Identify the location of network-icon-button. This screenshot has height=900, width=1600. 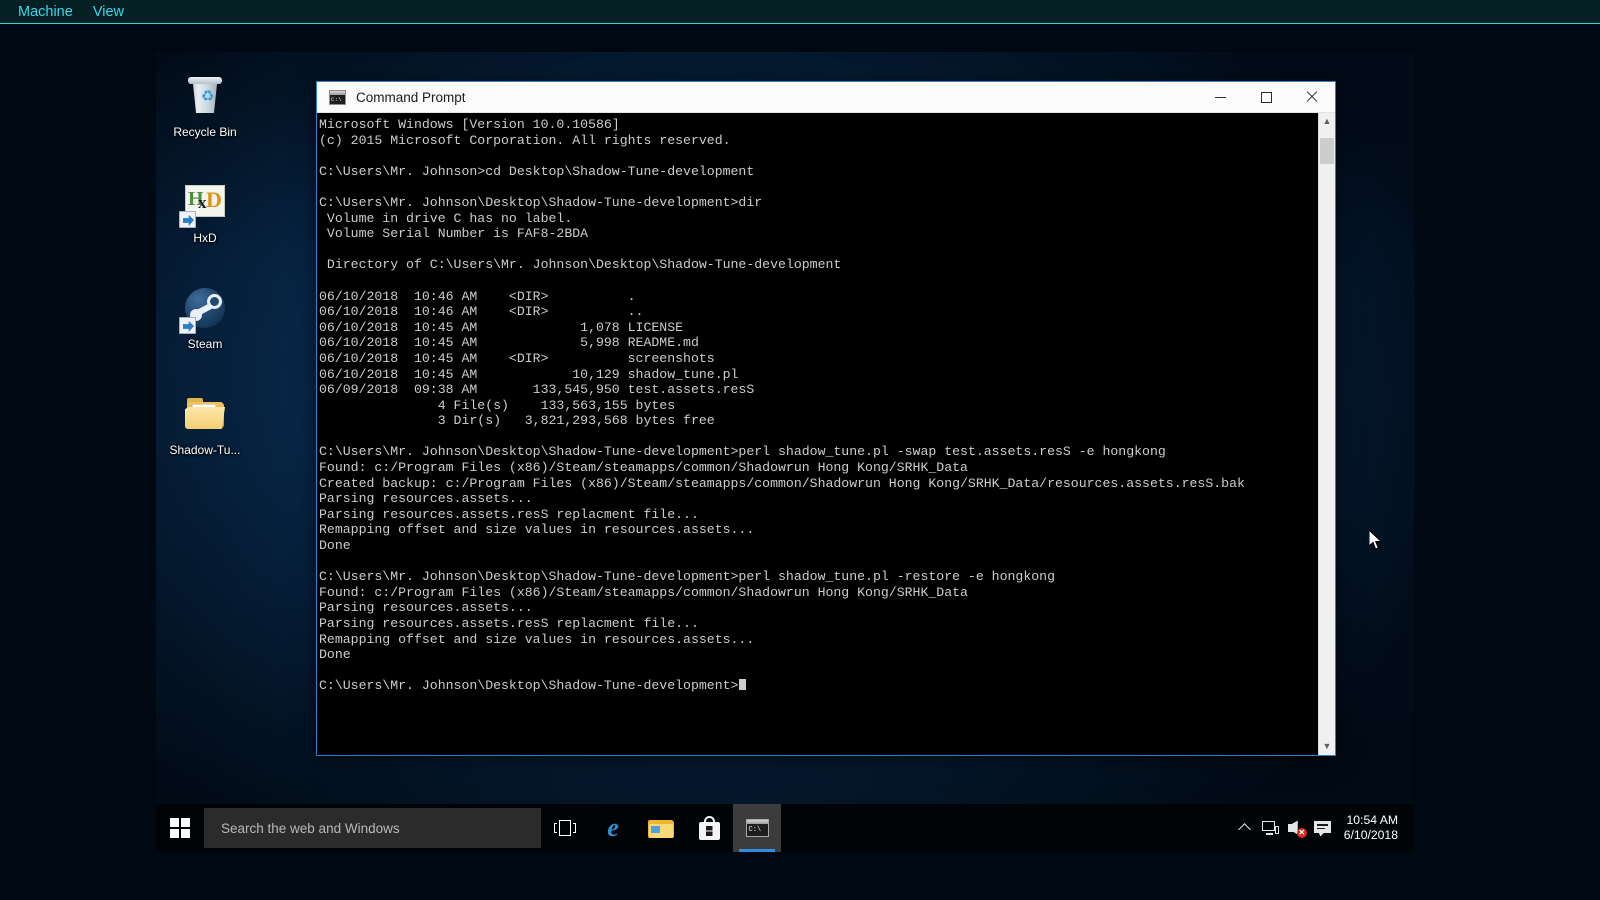
(1271, 828).